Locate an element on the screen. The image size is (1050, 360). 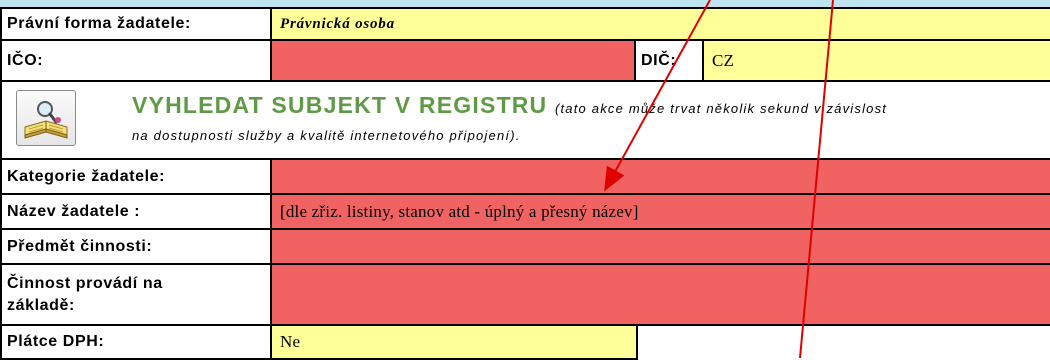
book-search-icon is located at coordinates (46, 120).